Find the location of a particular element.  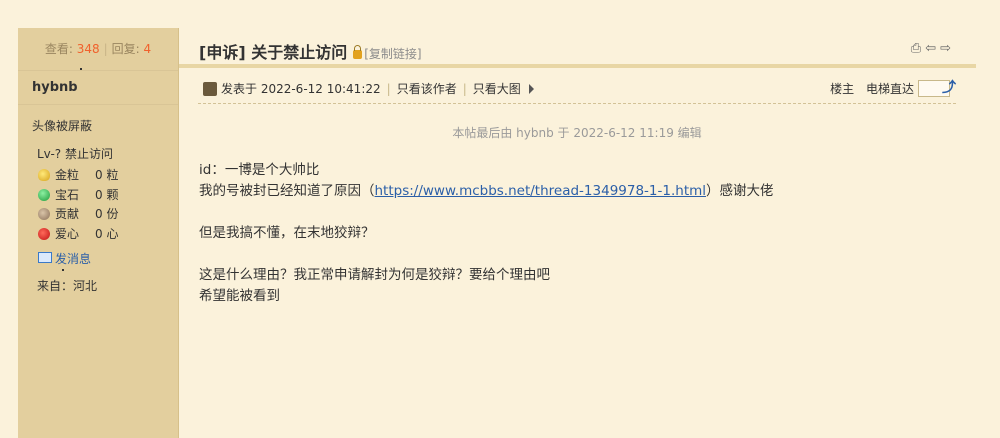

meta-separator is located at coordinates (577, 103).